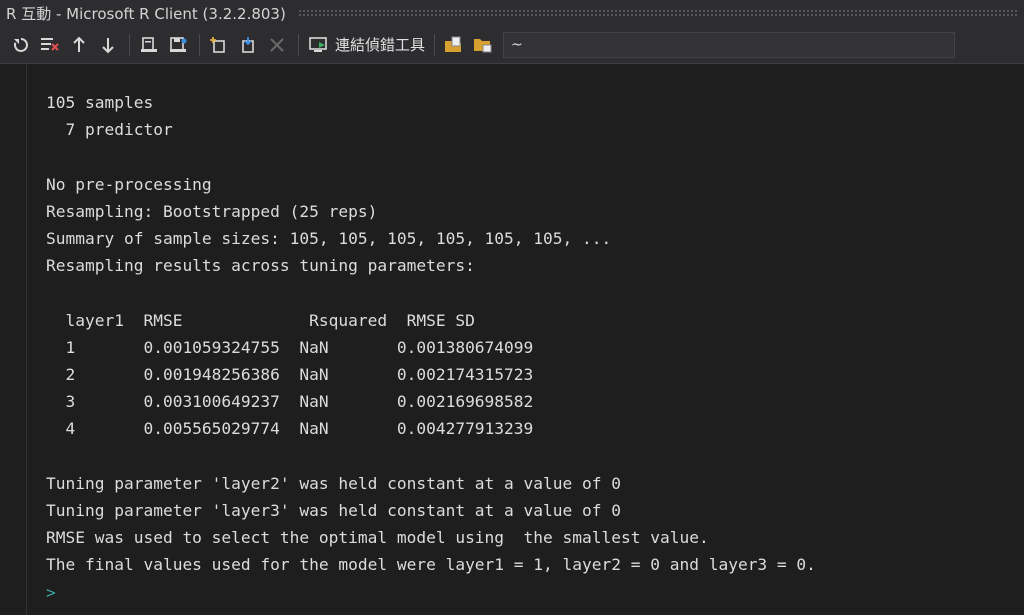  I want to click on table-row: 2 0.001948256386 NaN 0.002174315723, so click(290, 375).